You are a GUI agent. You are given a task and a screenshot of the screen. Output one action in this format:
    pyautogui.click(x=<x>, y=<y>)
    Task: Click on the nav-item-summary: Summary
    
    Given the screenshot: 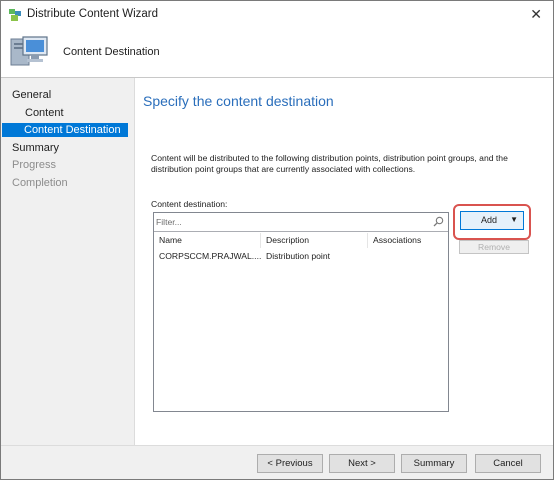 What is the action you would take?
    pyautogui.click(x=35, y=148)
    